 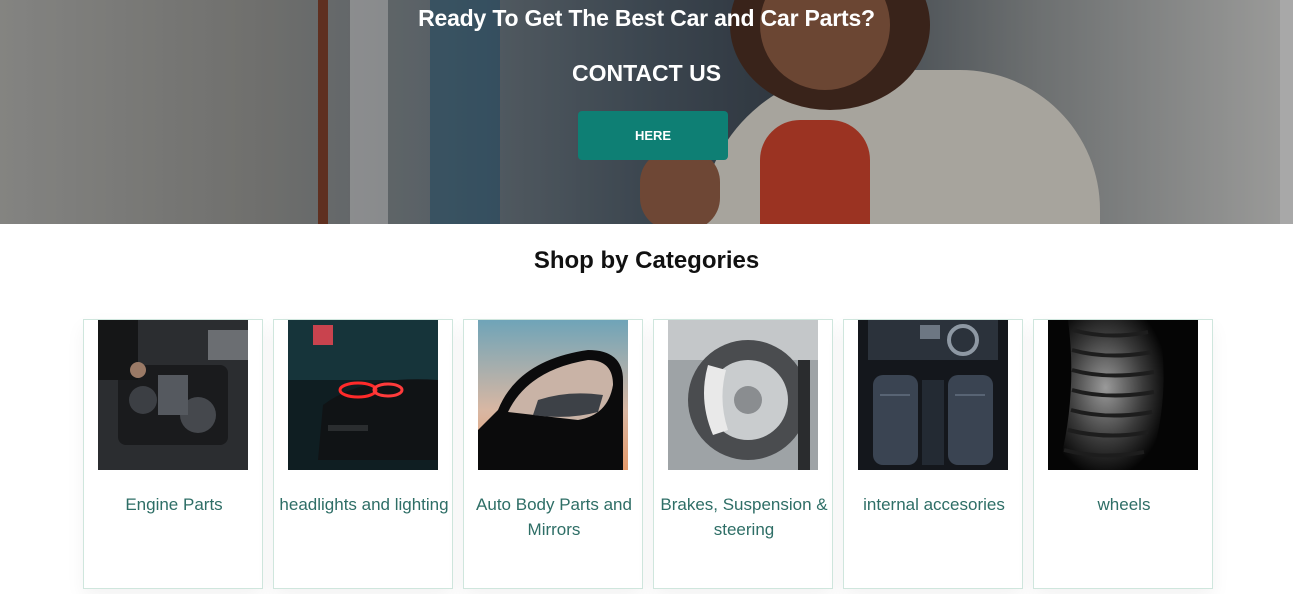 I want to click on category-card-brakes-suspension: Brakes, Suspension & steering, so click(x=743, y=454).